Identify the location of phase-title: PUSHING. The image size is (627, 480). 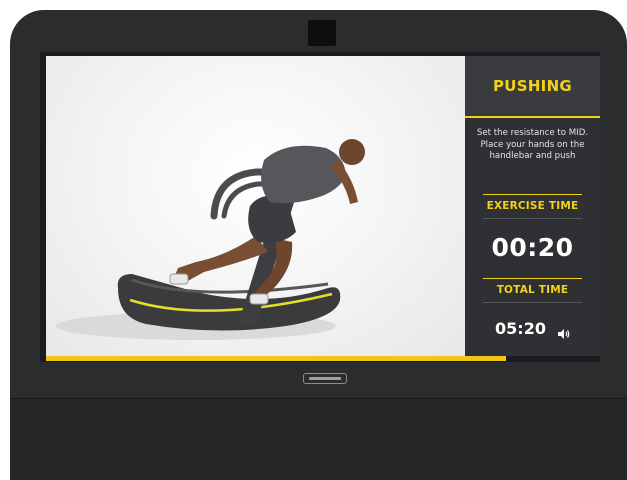
(532, 86).